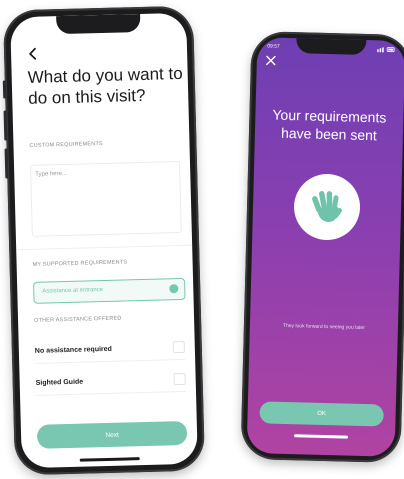  What do you see at coordinates (273, 46) in the screenshot?
I see `status-time: 09:57` at bounding box center [273, 46].